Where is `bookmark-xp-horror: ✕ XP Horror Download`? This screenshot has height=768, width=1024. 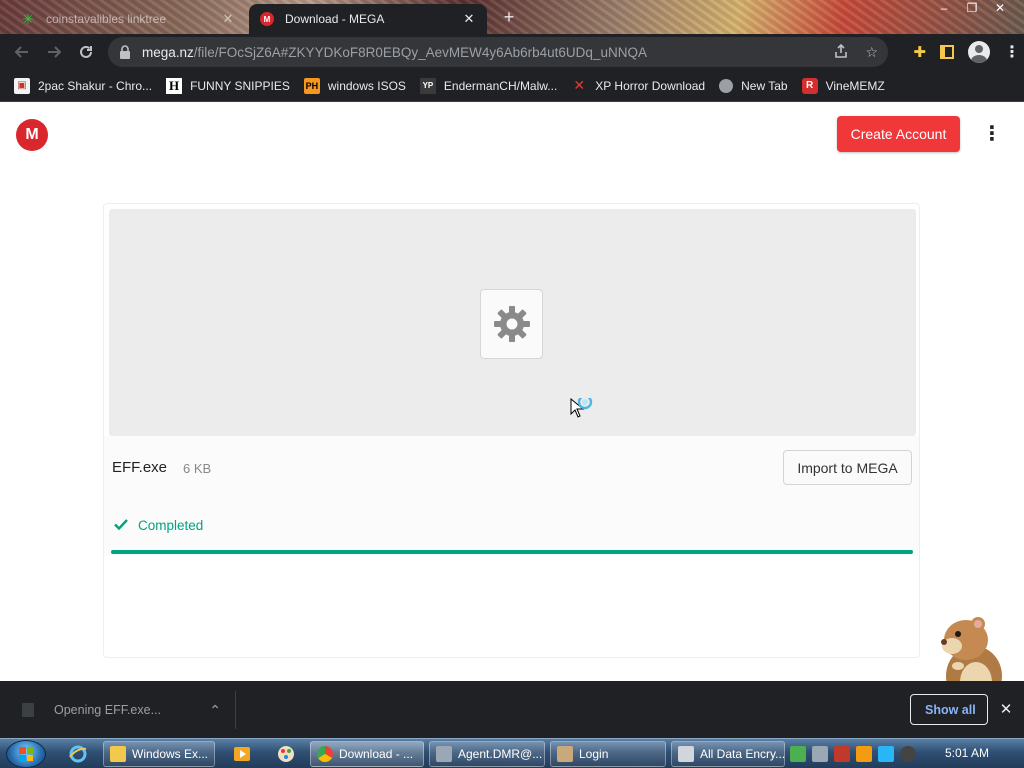 bookmark-xp-horror: ✕ XP Horror Download is located at coordinates (638, 85).